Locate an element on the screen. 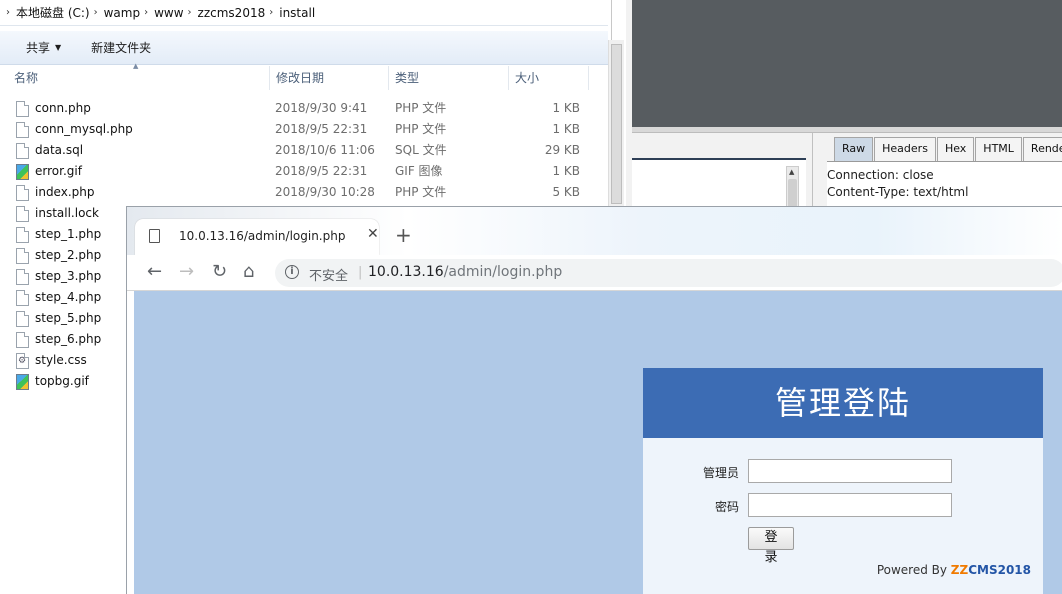  reload-icon: ↻ is located at coordinates (219, 272).